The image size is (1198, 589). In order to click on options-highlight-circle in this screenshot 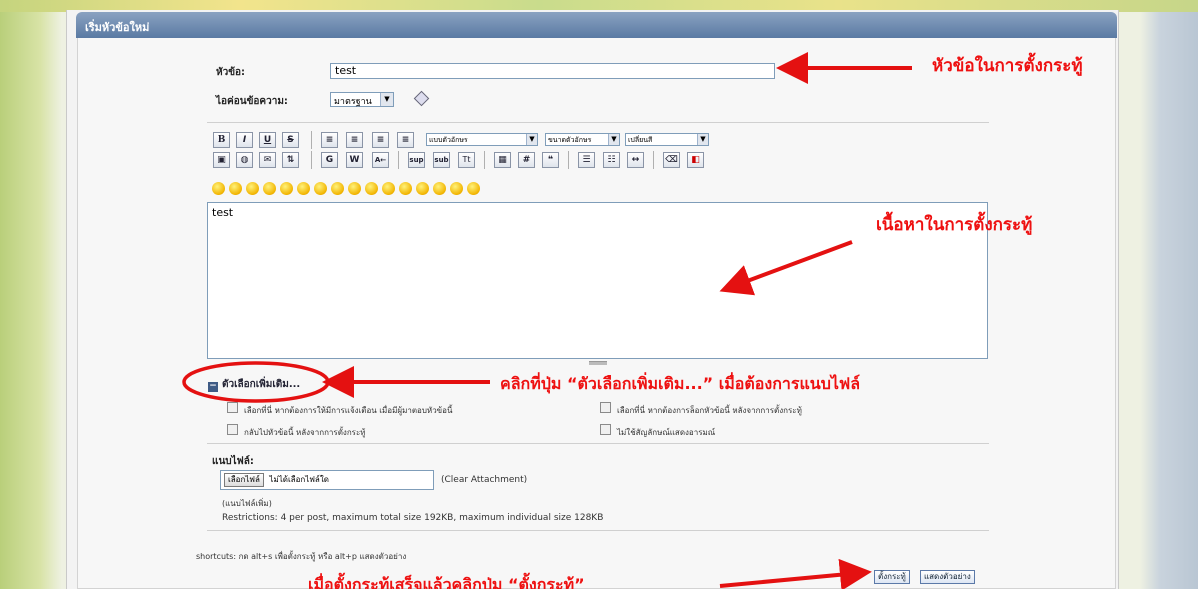, I will do `click(256, 382)`.